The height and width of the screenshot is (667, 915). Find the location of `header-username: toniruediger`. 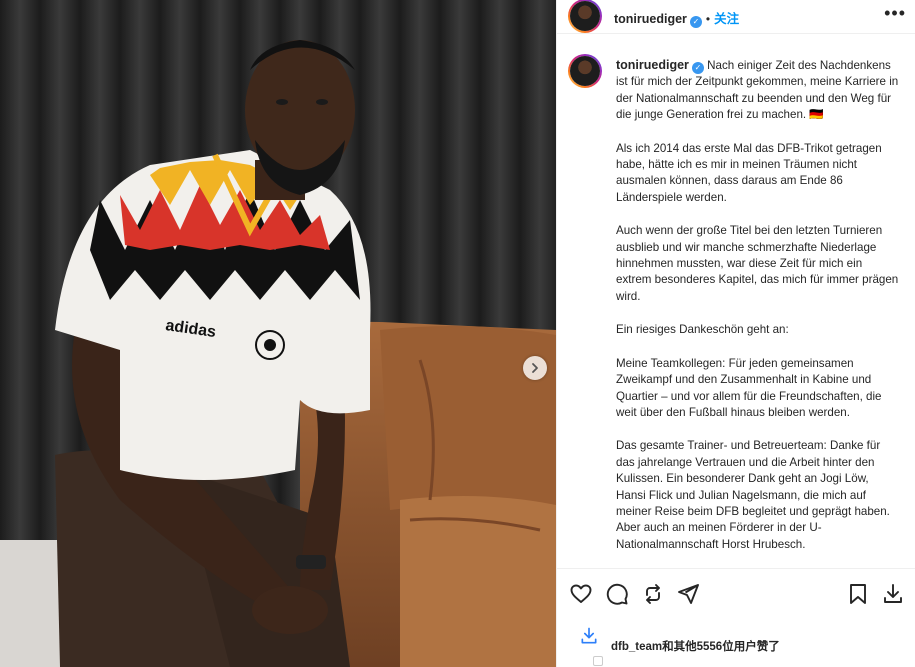

header-username: toniruediger is located at coordinates (650, 19).